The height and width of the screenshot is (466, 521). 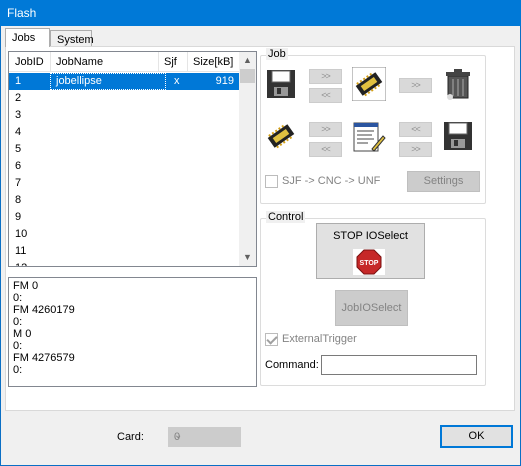 What do you see at coordinates (458, 83) in the screenshot?
I see `trash-bin-icon` at bounding box center [458, 83].